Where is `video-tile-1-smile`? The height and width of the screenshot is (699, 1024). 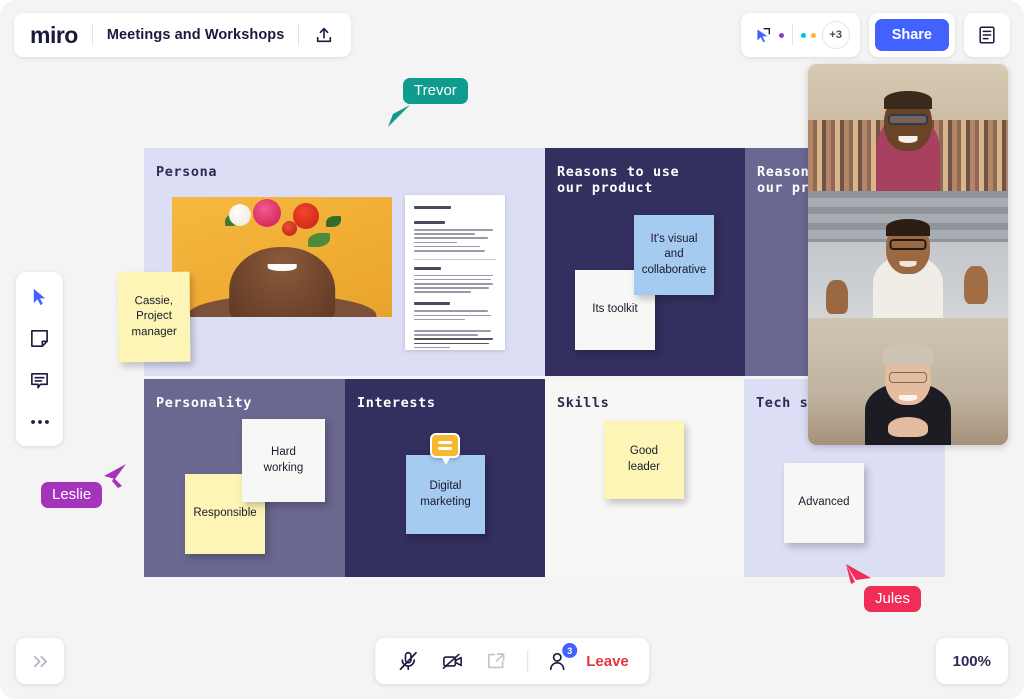
video-tile-1-smile is located at coordinates (908, 139).